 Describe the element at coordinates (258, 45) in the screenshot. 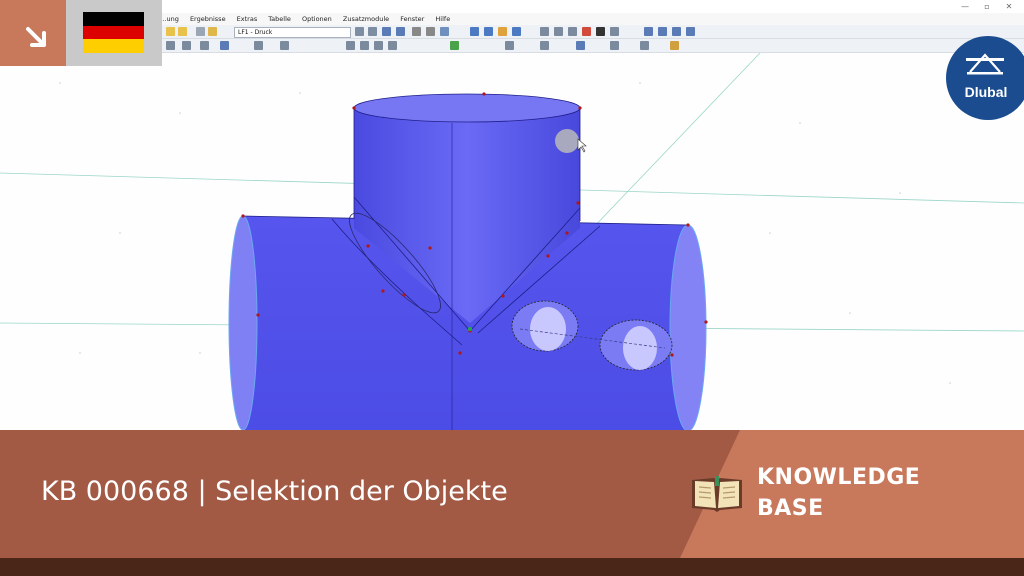

I see `support-icon` at that location.